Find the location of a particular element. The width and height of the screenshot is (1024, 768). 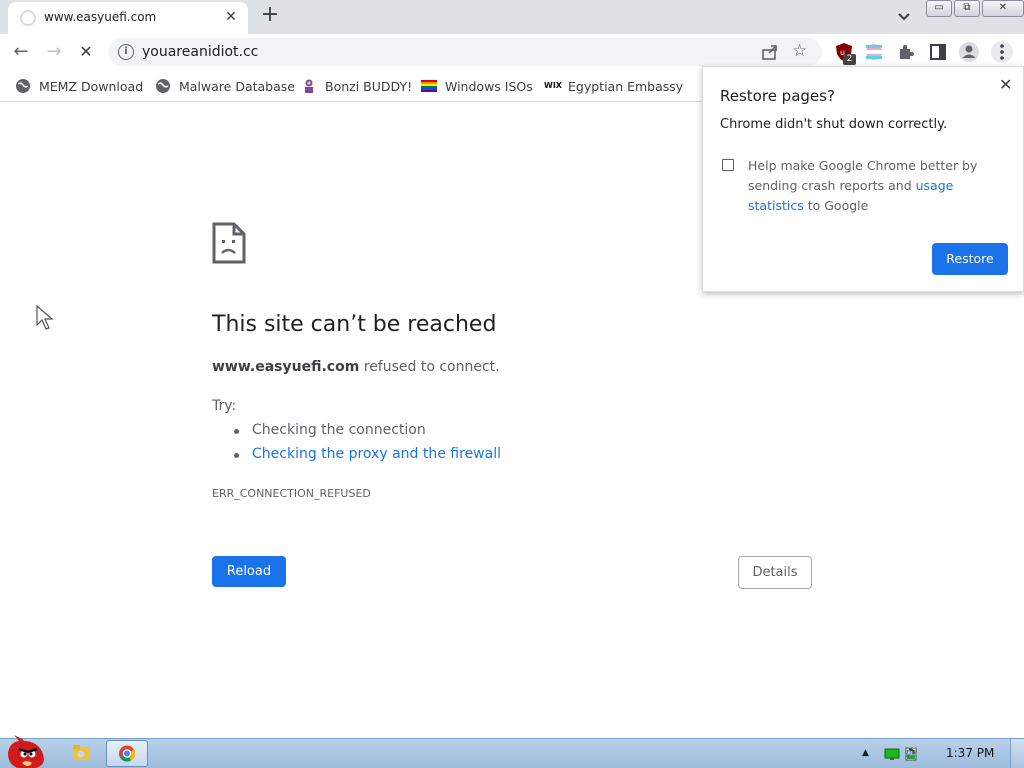

rainbow-flag-icon is located at coordinates (429, 86).